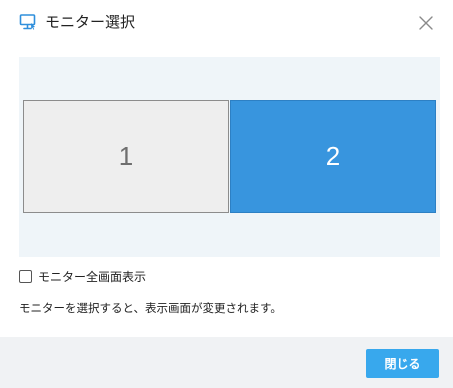 The image size is (453, 388). What do you see at coordinates (226, 362) in the screenshot?
I see `dialog-footer: 閉じる` at bounding box center [226, 362].